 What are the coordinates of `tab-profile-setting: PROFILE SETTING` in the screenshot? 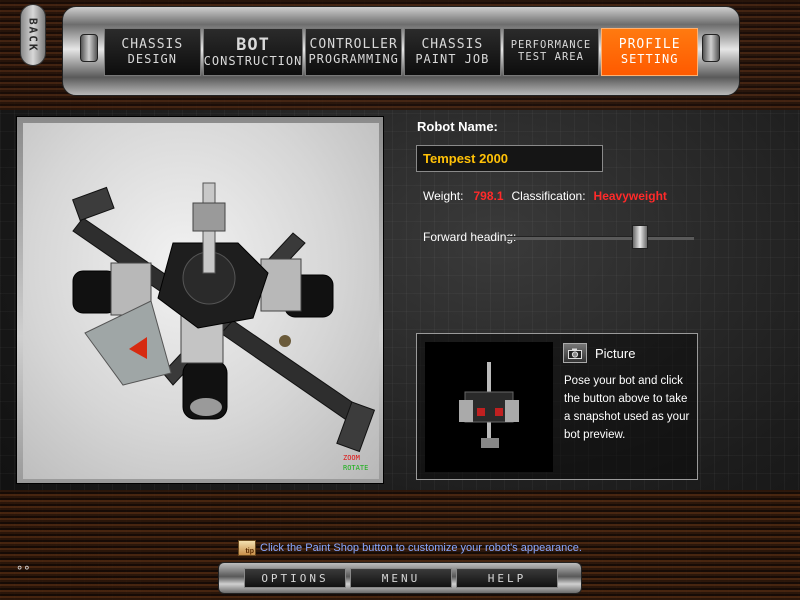 It's located at (649, 52).